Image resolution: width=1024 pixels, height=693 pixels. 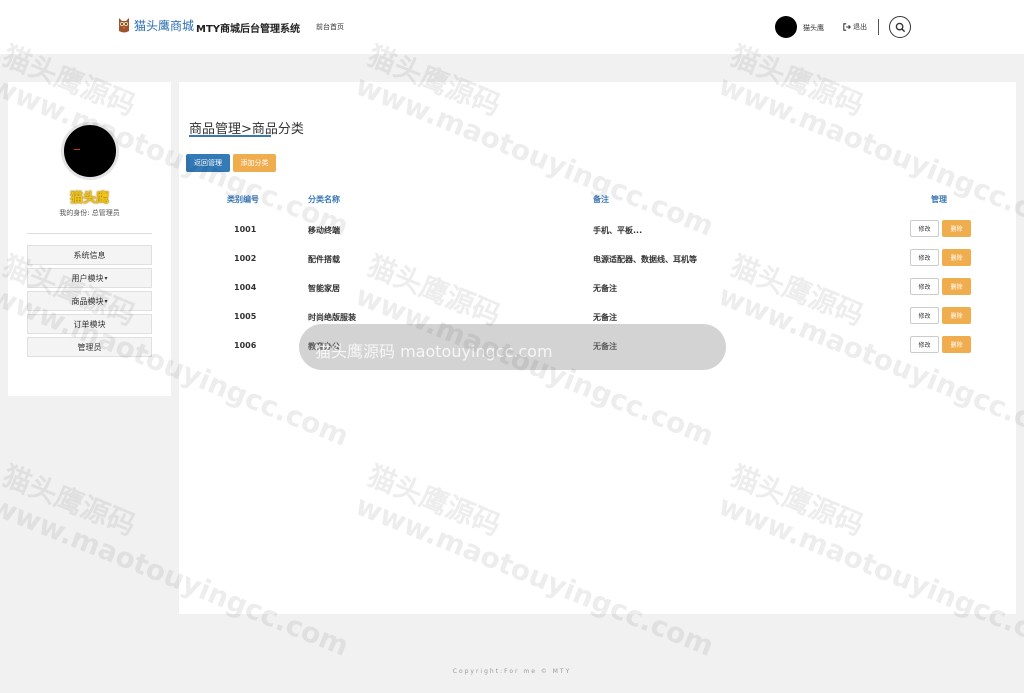 What do you see at coordinates (324, 199) in the screenshot?
I see `column-header-name: 分类名称` at bounding box center [324, 199].